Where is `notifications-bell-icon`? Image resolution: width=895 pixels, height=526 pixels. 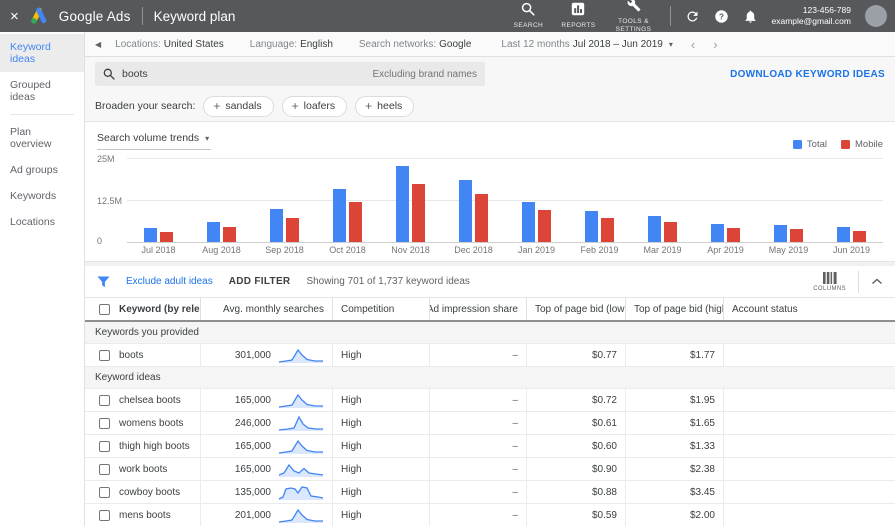
notifications-bell-icon is located at coordinates (750, 16).